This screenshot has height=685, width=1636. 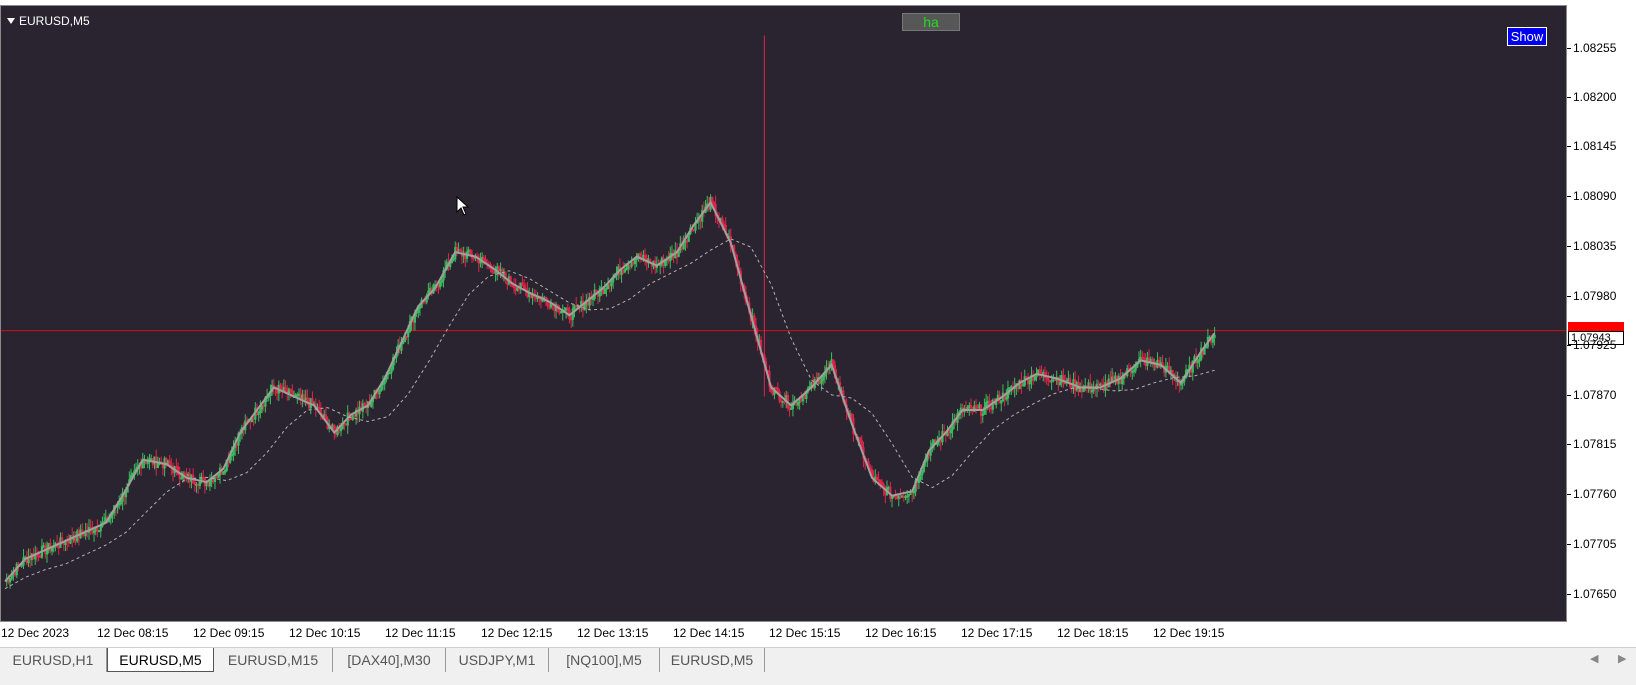 I want to click on time-axis-label: 12 Dec 10:15, so click(x=325, y=633).